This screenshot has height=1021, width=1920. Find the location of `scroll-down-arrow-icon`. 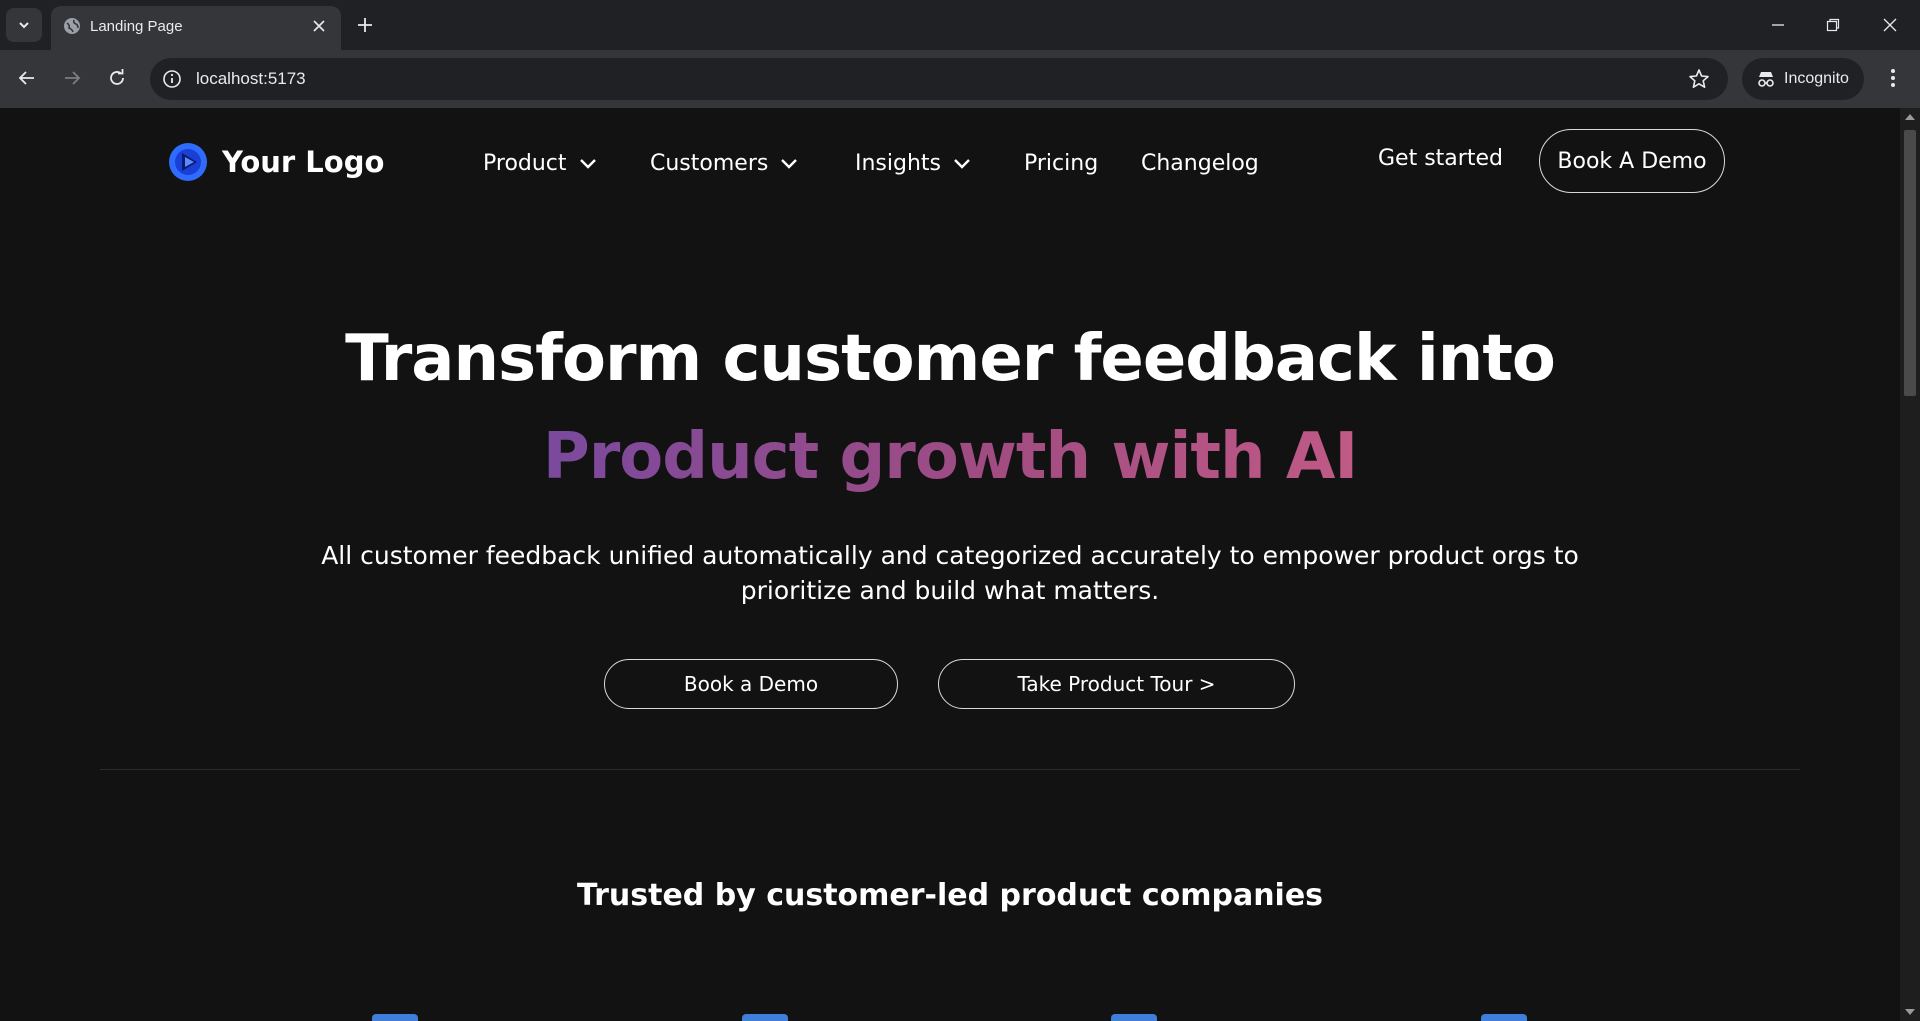

scroll-down-arrow-icon is located at coordinates (1910, 1012).